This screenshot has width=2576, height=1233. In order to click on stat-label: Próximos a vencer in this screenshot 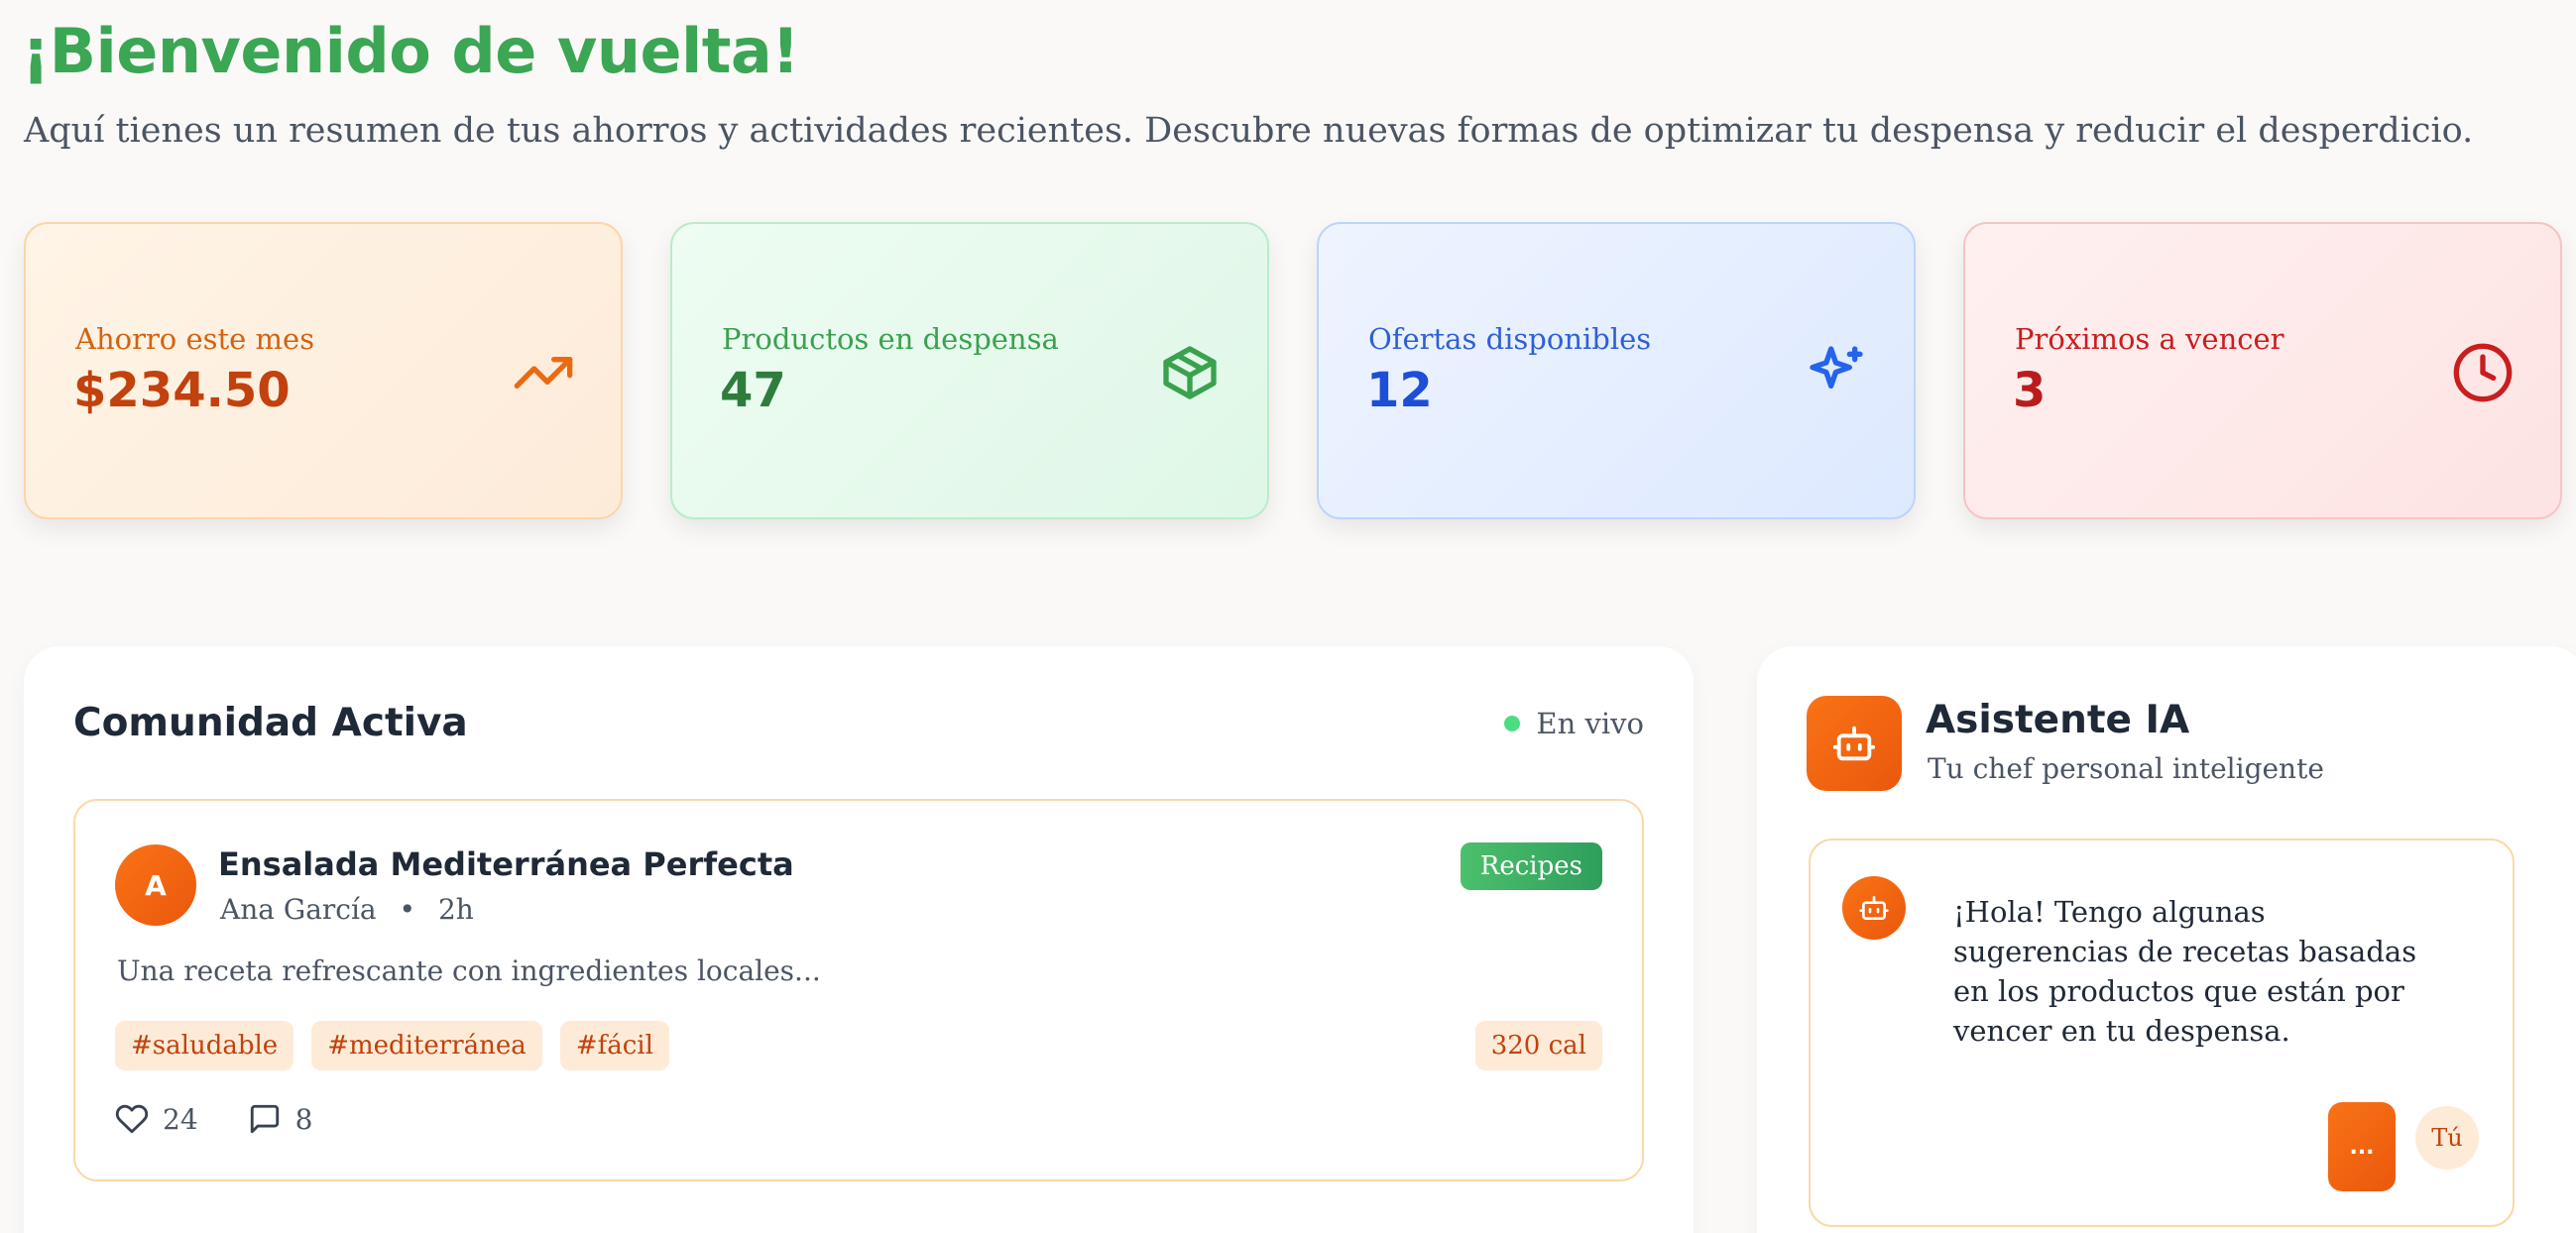, I will do `click(2149, 339)`.